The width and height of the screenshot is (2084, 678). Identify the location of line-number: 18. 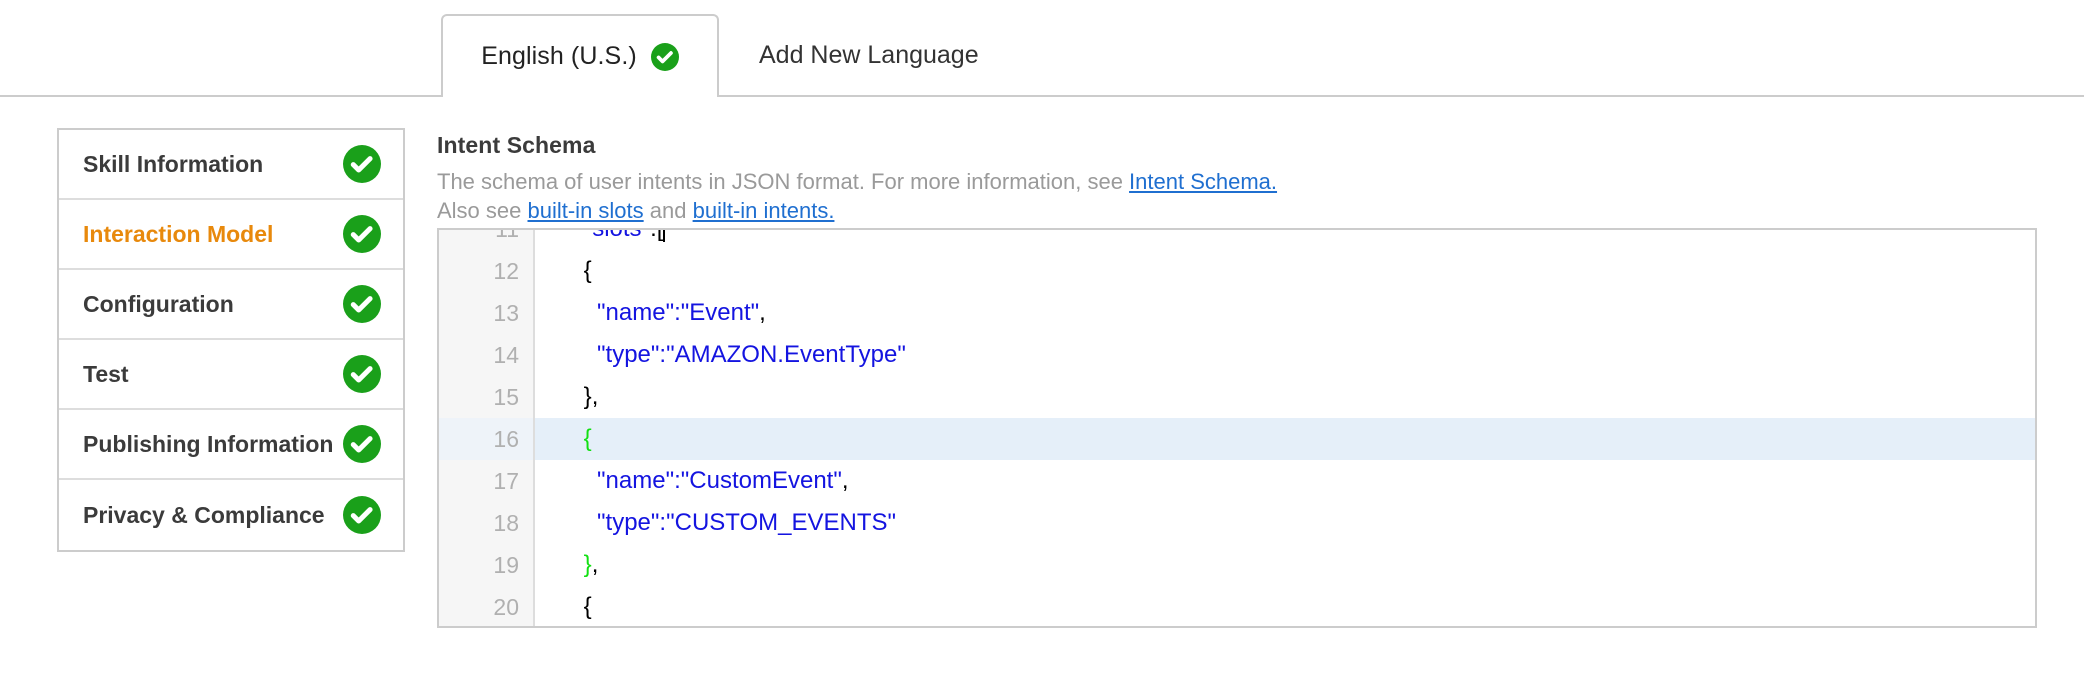
(487, 523).